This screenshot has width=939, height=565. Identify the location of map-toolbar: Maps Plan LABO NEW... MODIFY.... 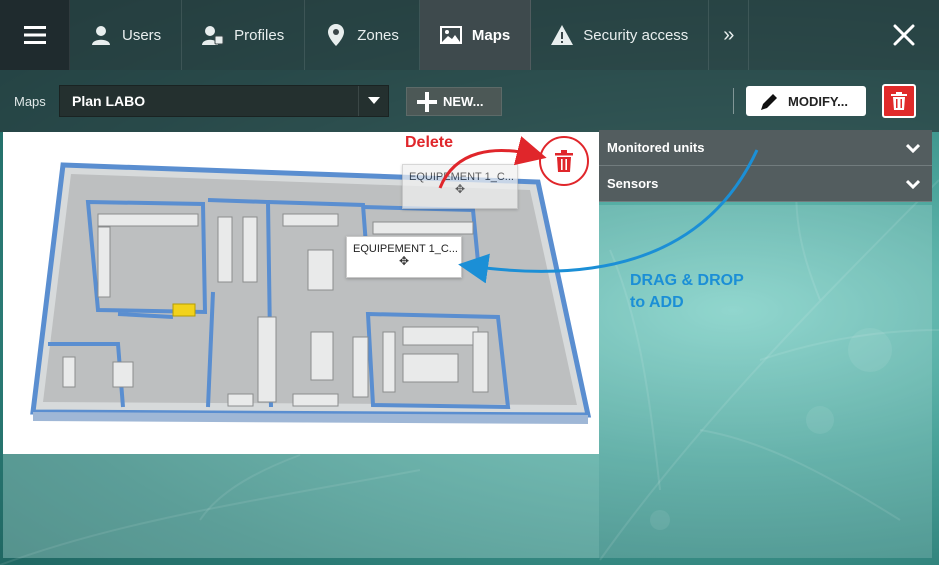
(469, 101).